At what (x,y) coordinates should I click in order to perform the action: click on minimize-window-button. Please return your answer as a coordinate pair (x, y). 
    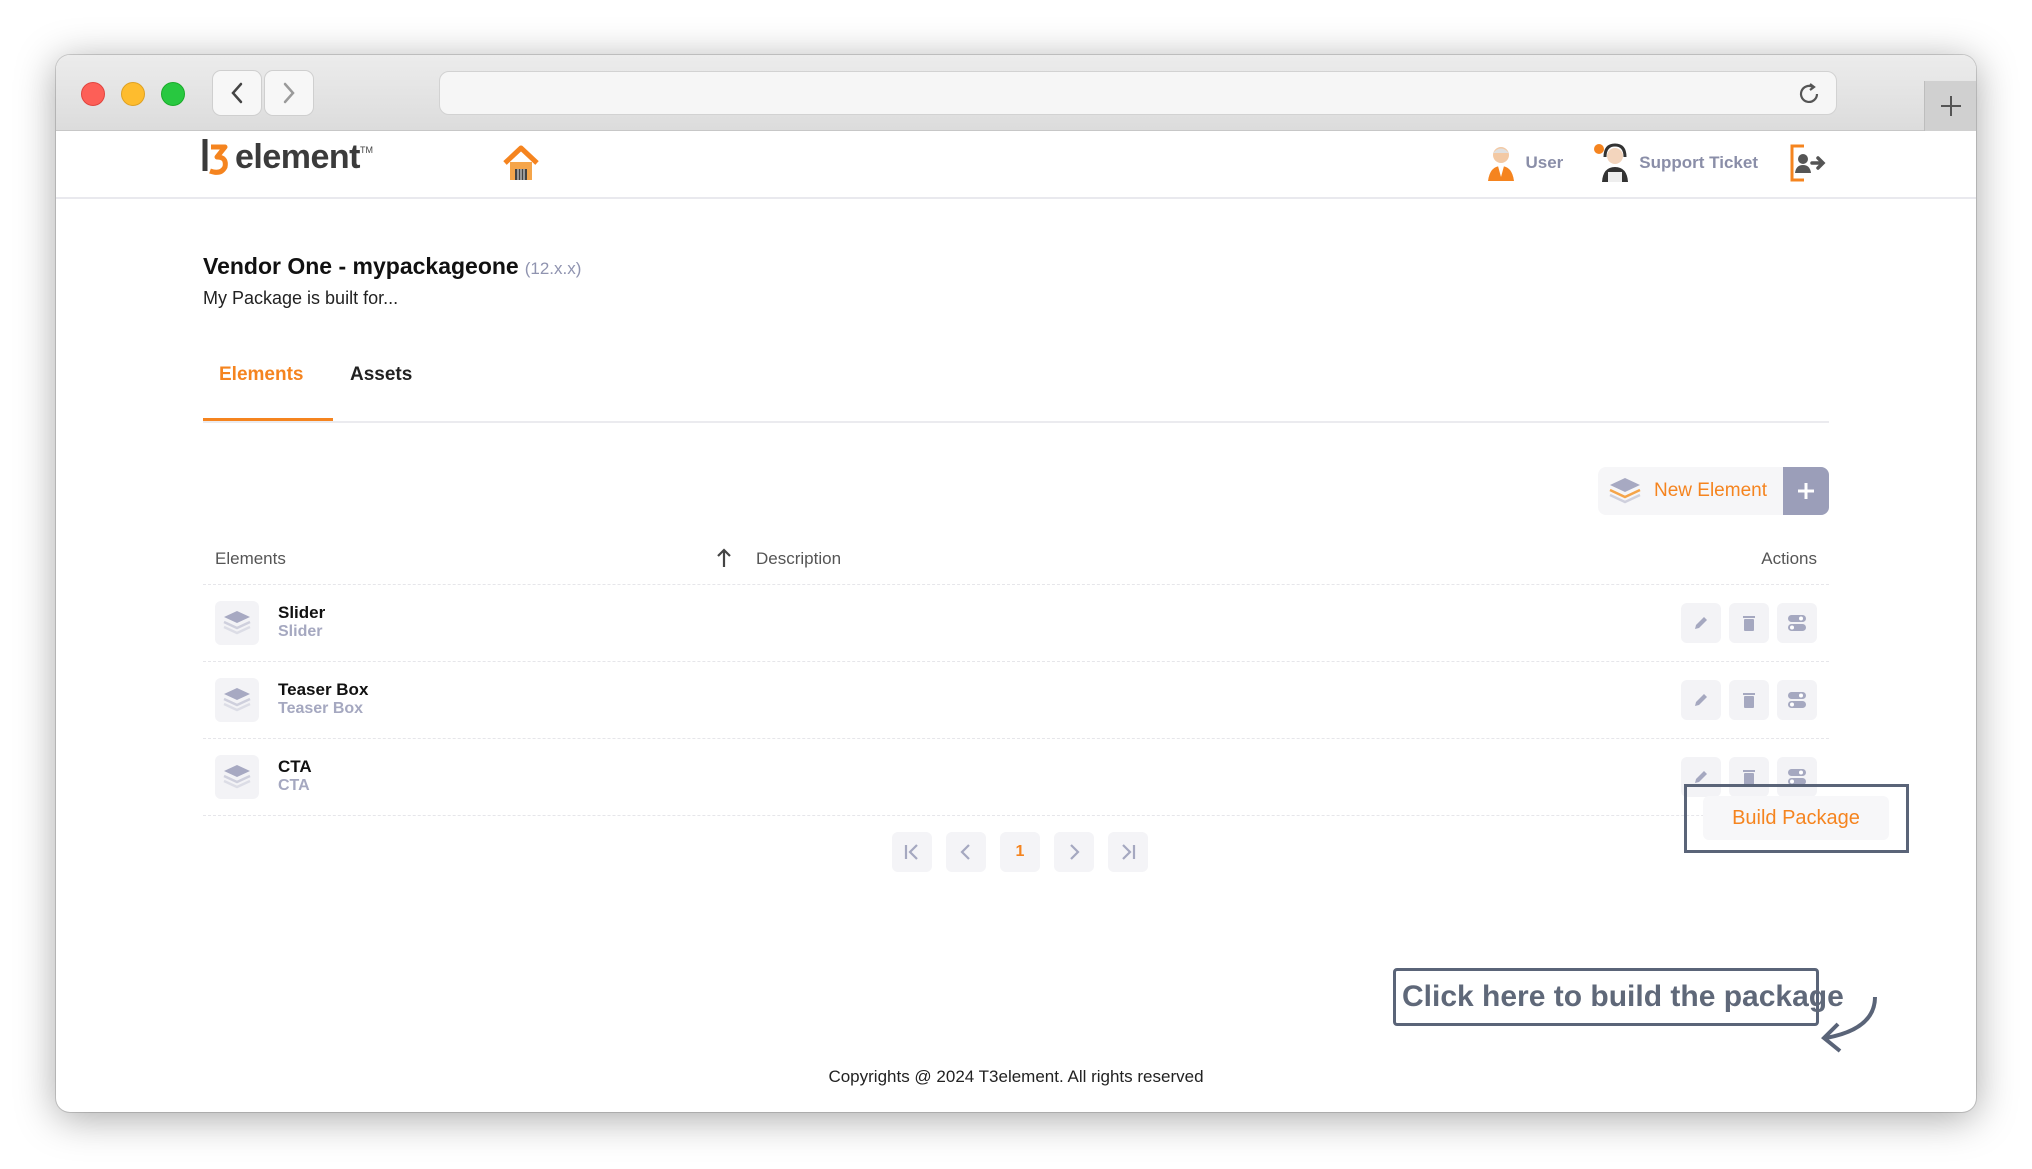
    Looking at the image, I should click on (133, 94).